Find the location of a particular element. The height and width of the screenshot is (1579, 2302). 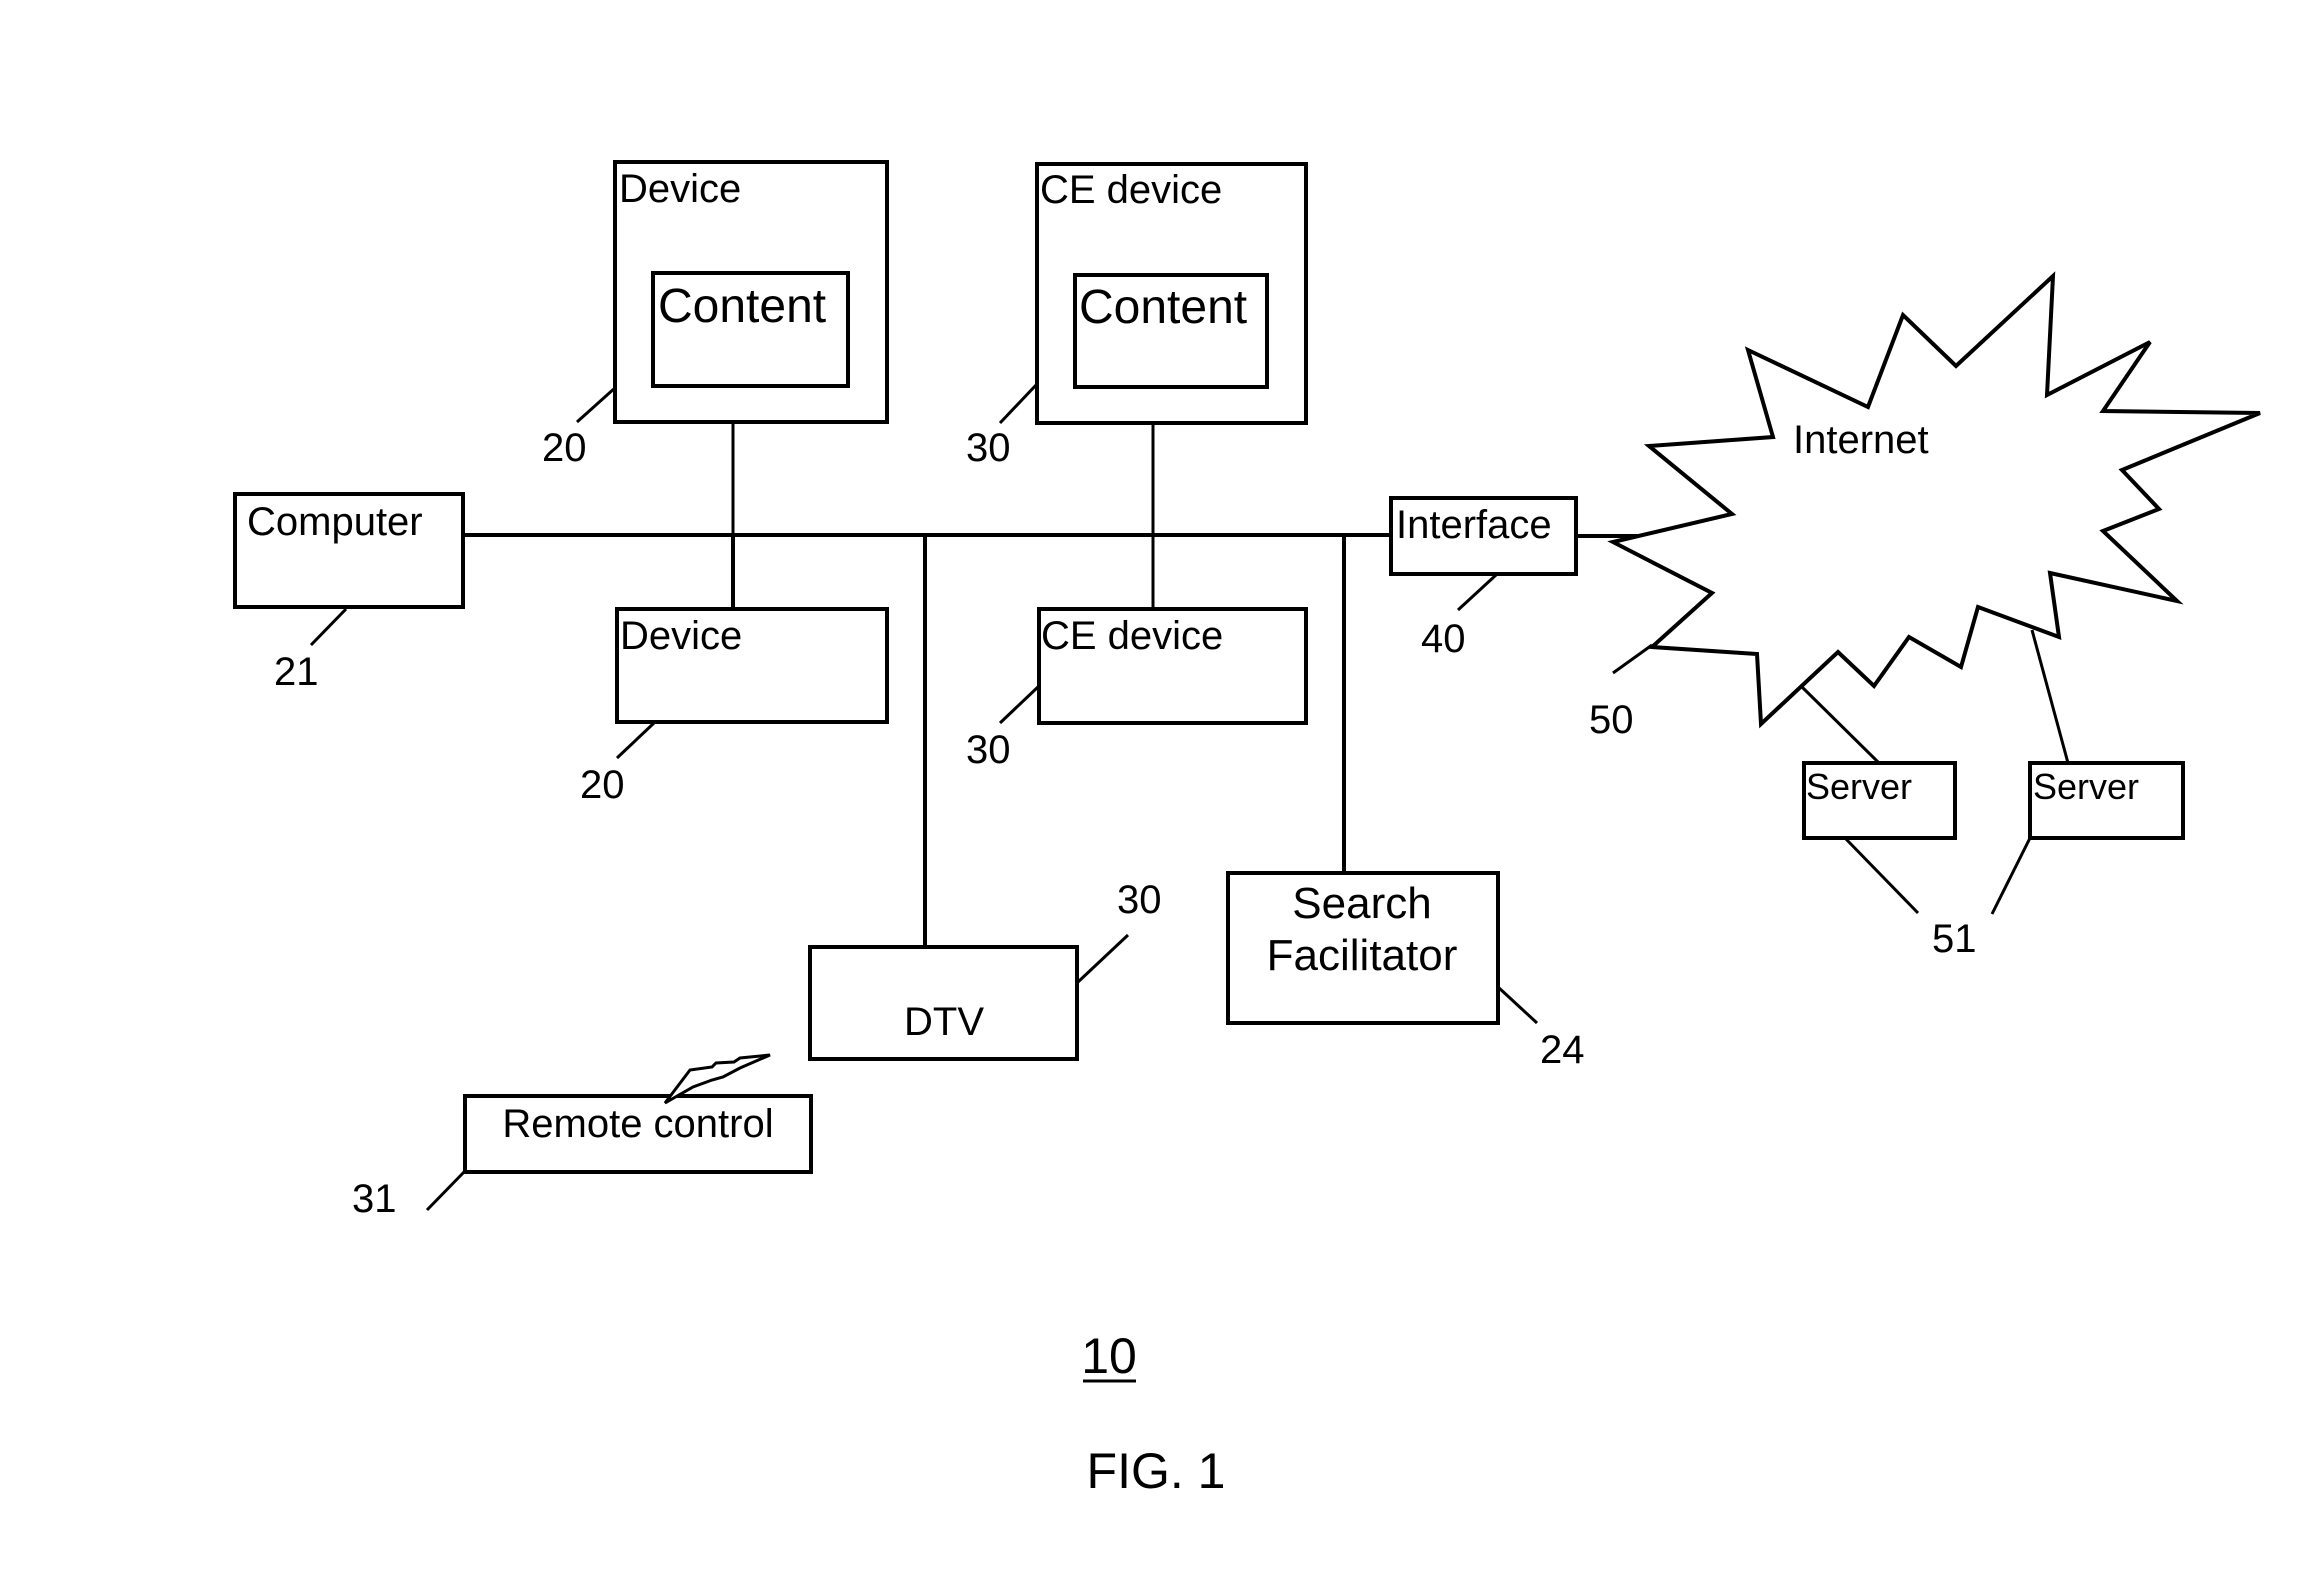

server-right-node: Server is located at coordinates (2106, 800).